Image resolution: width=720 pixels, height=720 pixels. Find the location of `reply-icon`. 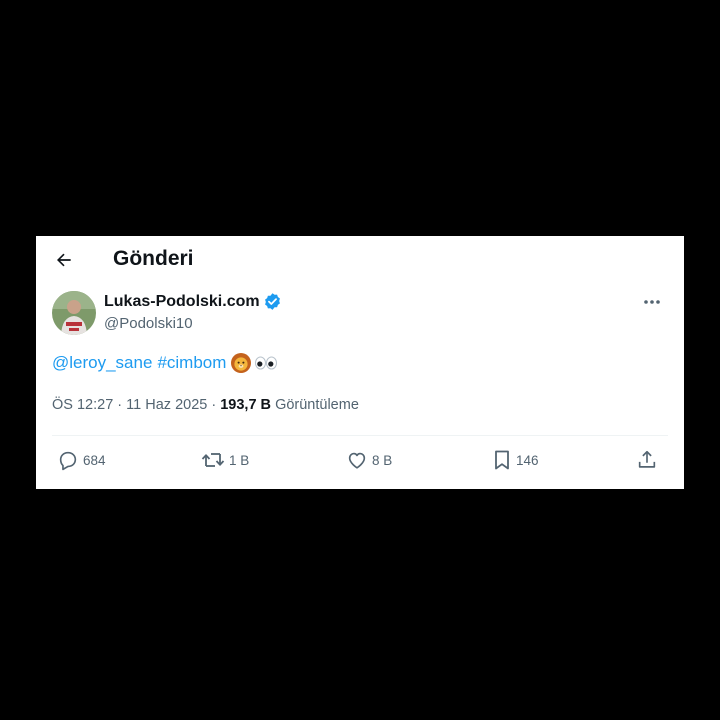

reply-icon is located at coordinates (68, 461).